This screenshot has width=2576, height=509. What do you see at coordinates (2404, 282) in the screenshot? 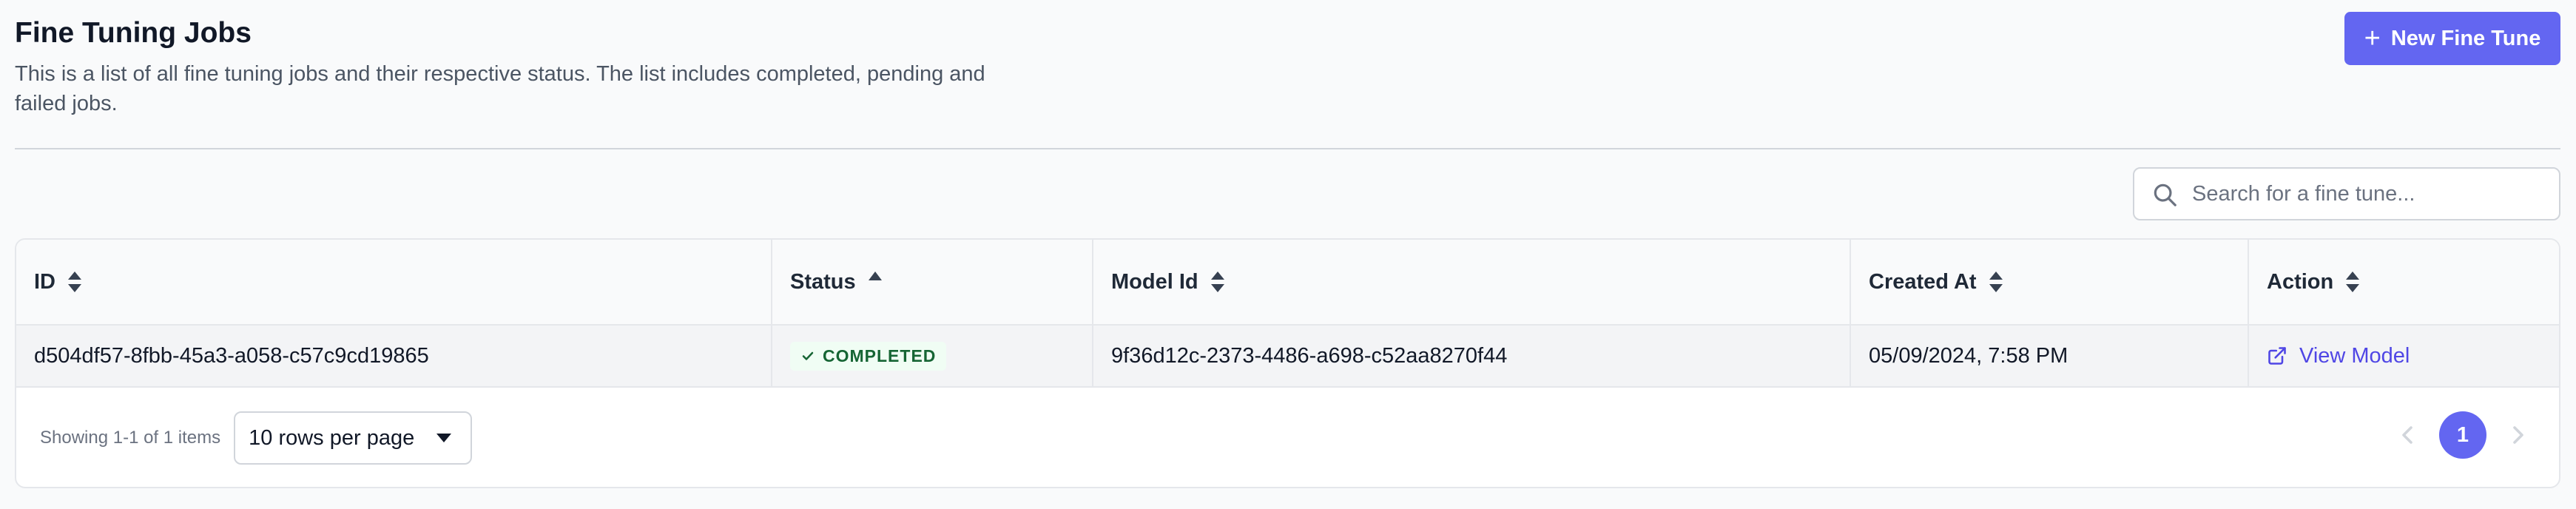
I see `column-header-action: Action` at bounding box center [2404, 282].